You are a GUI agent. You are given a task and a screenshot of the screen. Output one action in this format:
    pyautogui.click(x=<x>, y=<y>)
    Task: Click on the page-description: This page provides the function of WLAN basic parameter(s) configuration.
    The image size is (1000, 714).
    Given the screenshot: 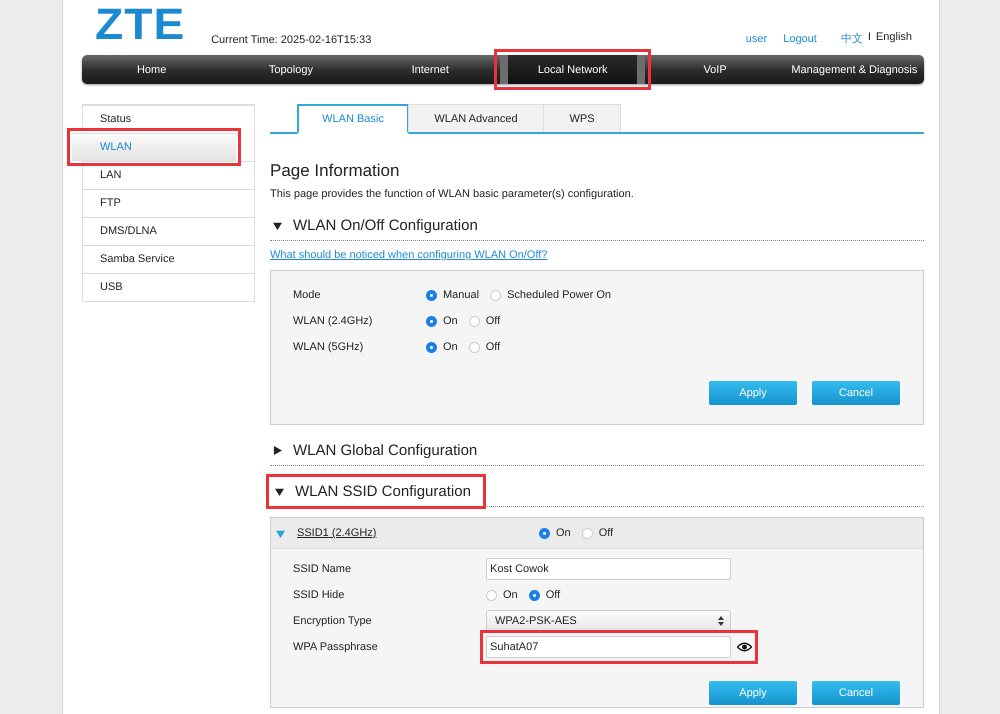 What is the action you would take?
    pyautogui.click(x=452, y=194)
    